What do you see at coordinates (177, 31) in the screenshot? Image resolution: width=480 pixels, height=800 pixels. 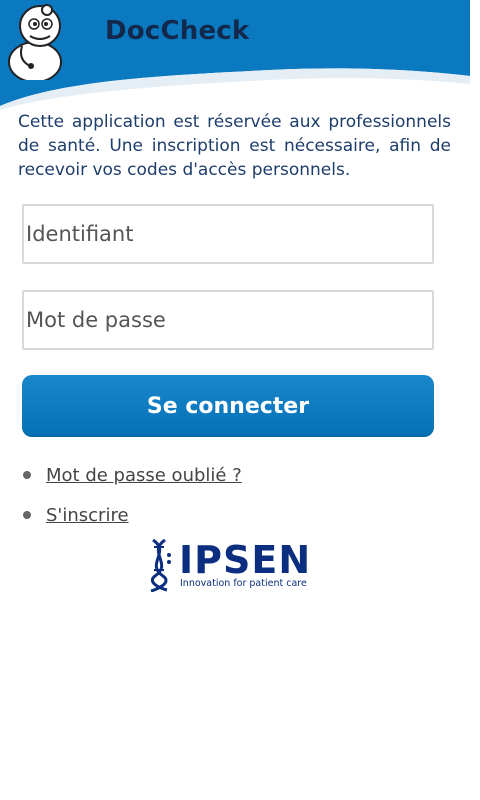 I see `brand-title: DocCheck` at bounding box center [177, 31].